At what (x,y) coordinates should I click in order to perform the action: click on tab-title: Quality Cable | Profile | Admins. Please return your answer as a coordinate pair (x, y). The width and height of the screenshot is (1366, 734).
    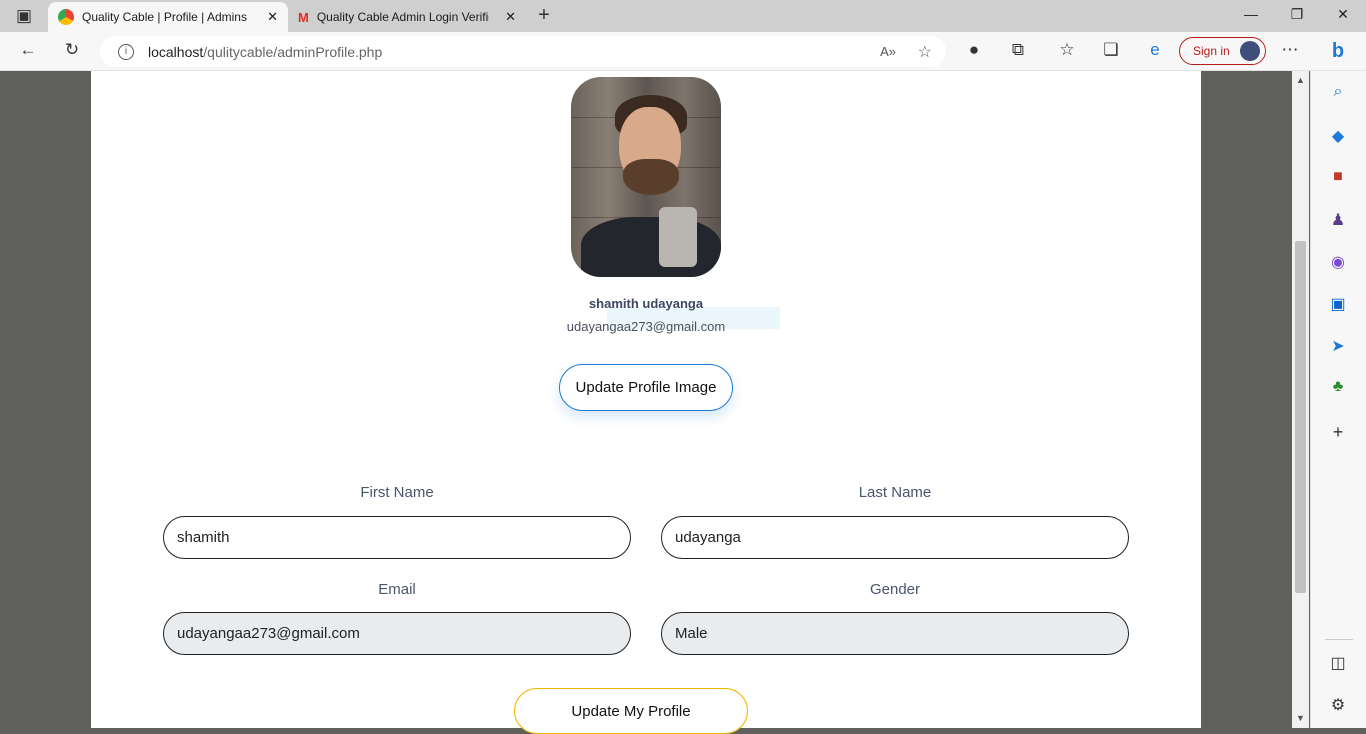
    Looking at the image, I should click on (164, 17).